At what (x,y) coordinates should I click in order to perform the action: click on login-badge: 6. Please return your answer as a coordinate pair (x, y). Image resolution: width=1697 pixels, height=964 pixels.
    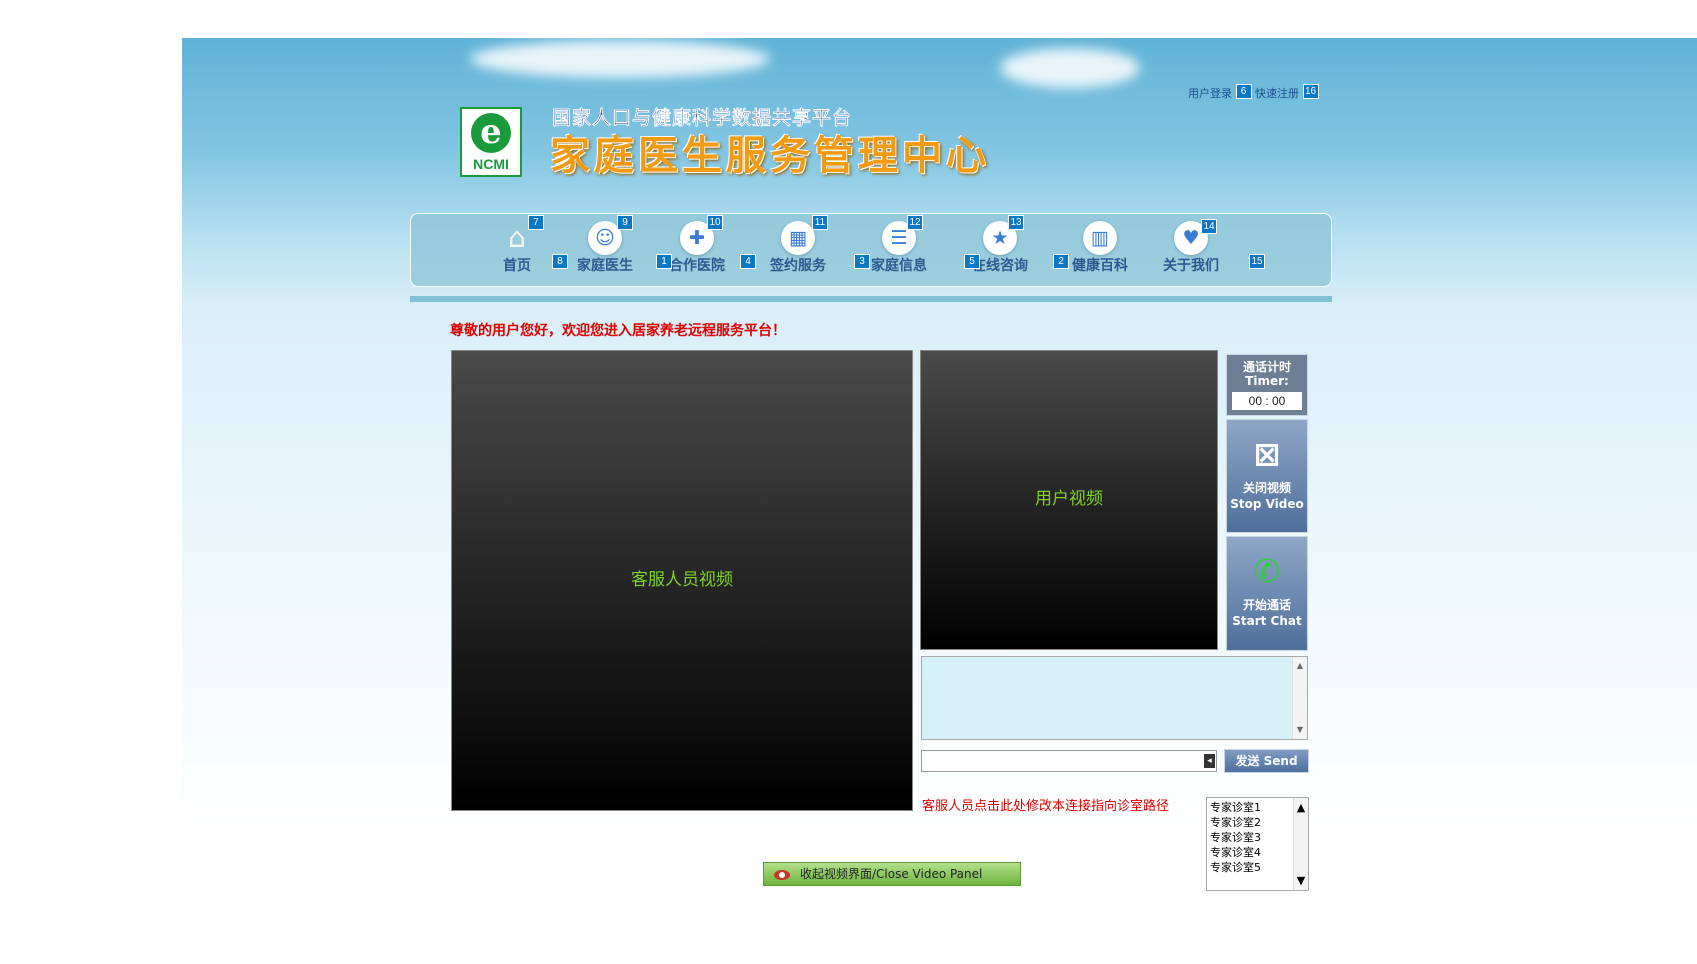
    Looking at the image, I should click on (1243, 91).